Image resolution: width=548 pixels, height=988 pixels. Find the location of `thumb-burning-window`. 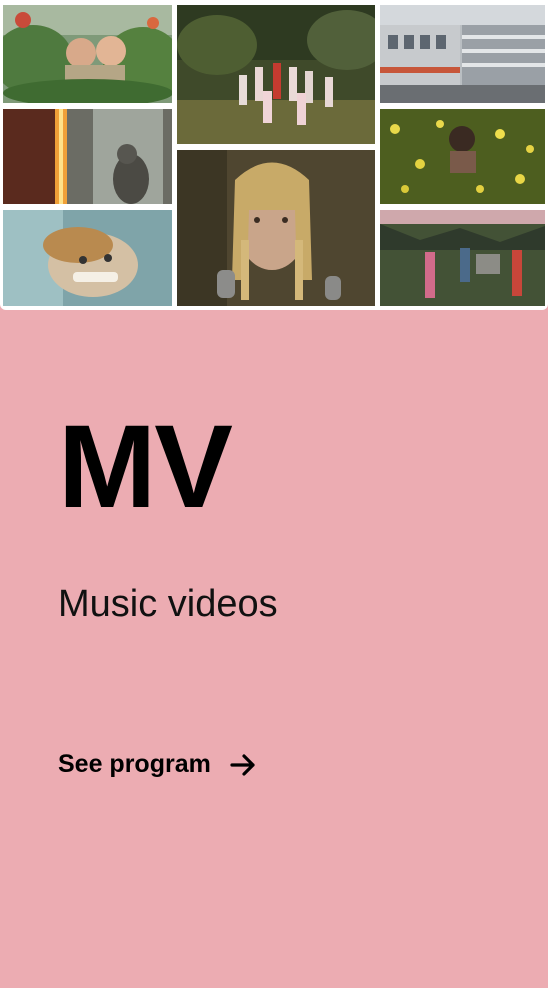

thumb-burning-window is located at coordinates (87, 156).